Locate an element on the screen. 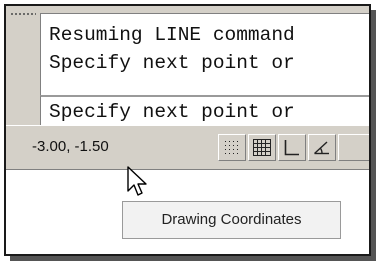 The height and width of the screenshot is (263, 377). ortho-mode-button is located at coordinates (292, 147).